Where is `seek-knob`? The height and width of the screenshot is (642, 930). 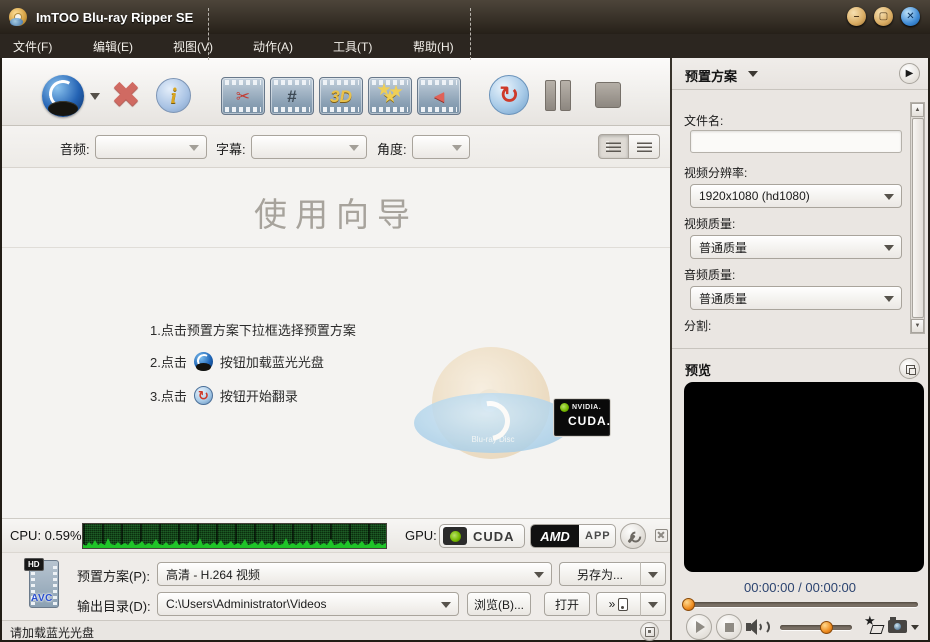
seek-knob is located at coordinates (688, 604).